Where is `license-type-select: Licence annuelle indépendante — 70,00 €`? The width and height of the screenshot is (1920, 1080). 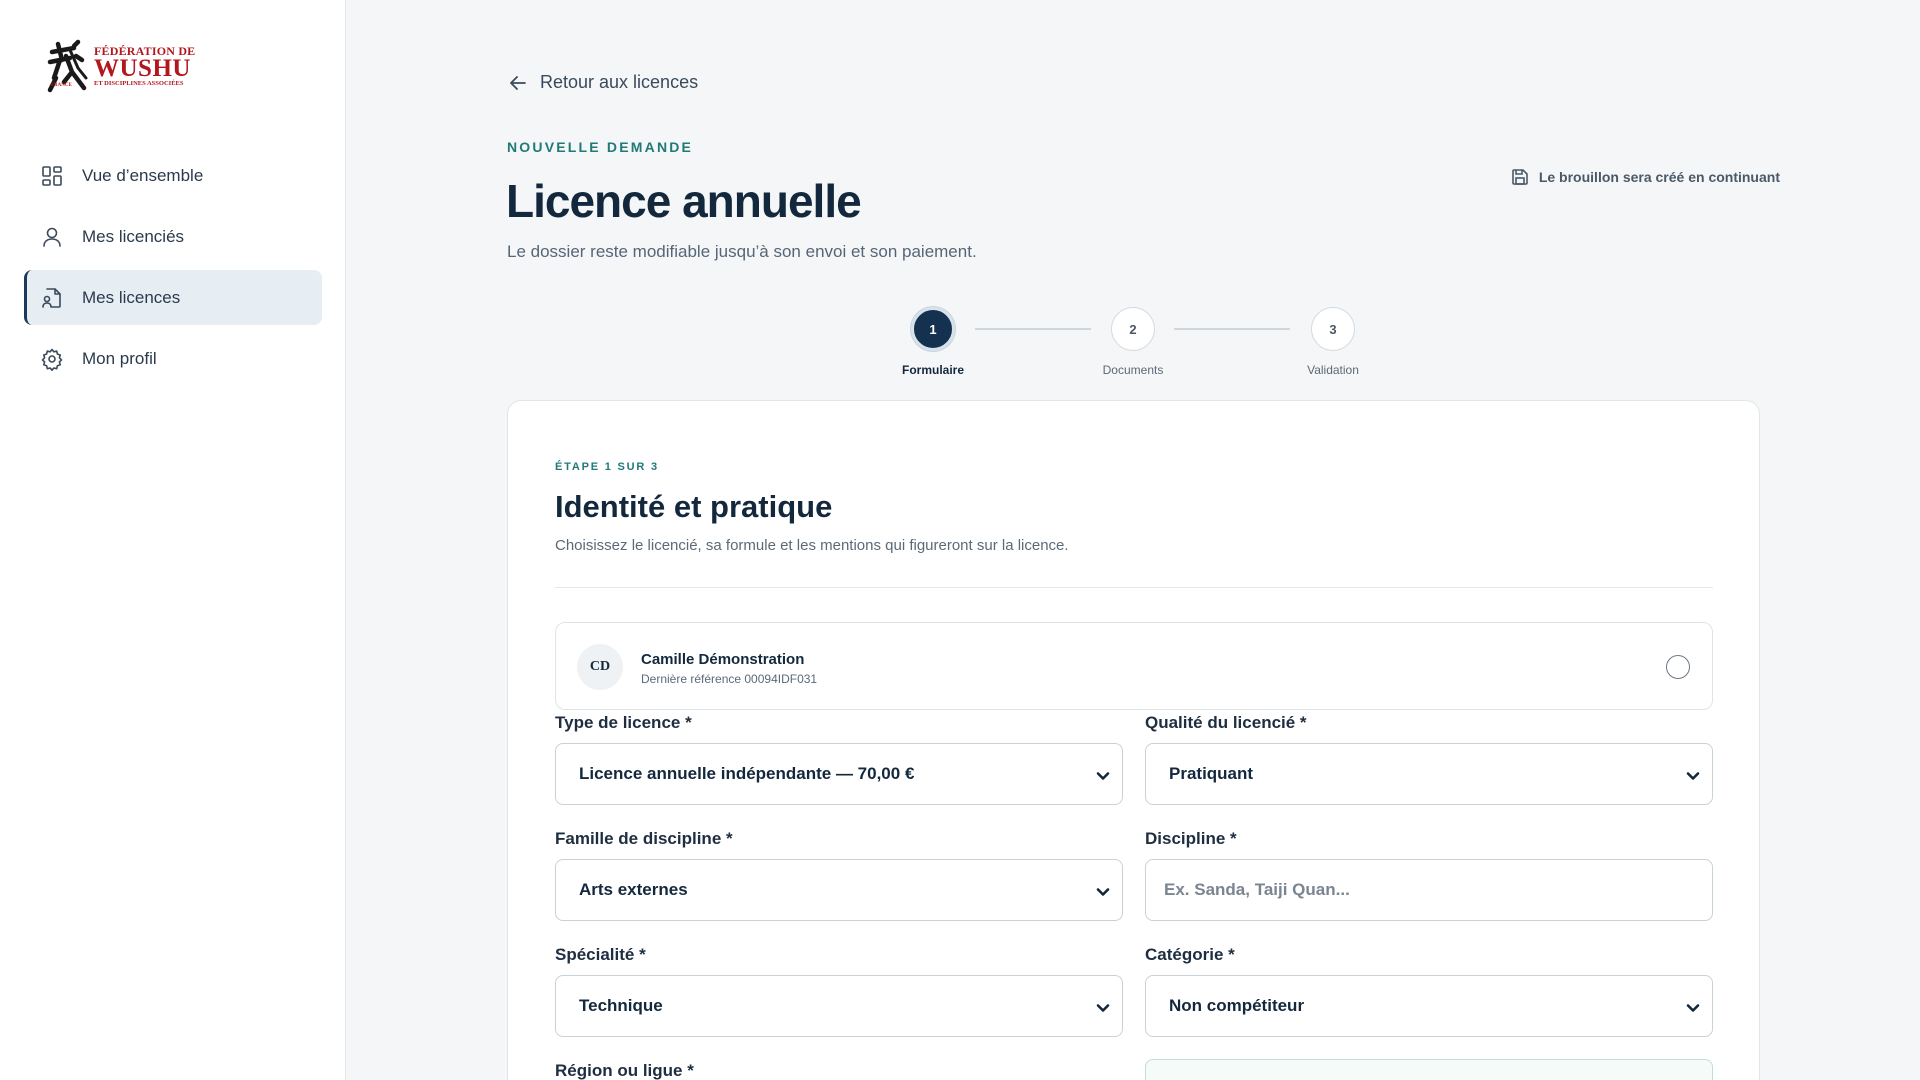
license-type-select: Licence annuelle indépendante — 70,00 € is located at coordinates (839, 774).